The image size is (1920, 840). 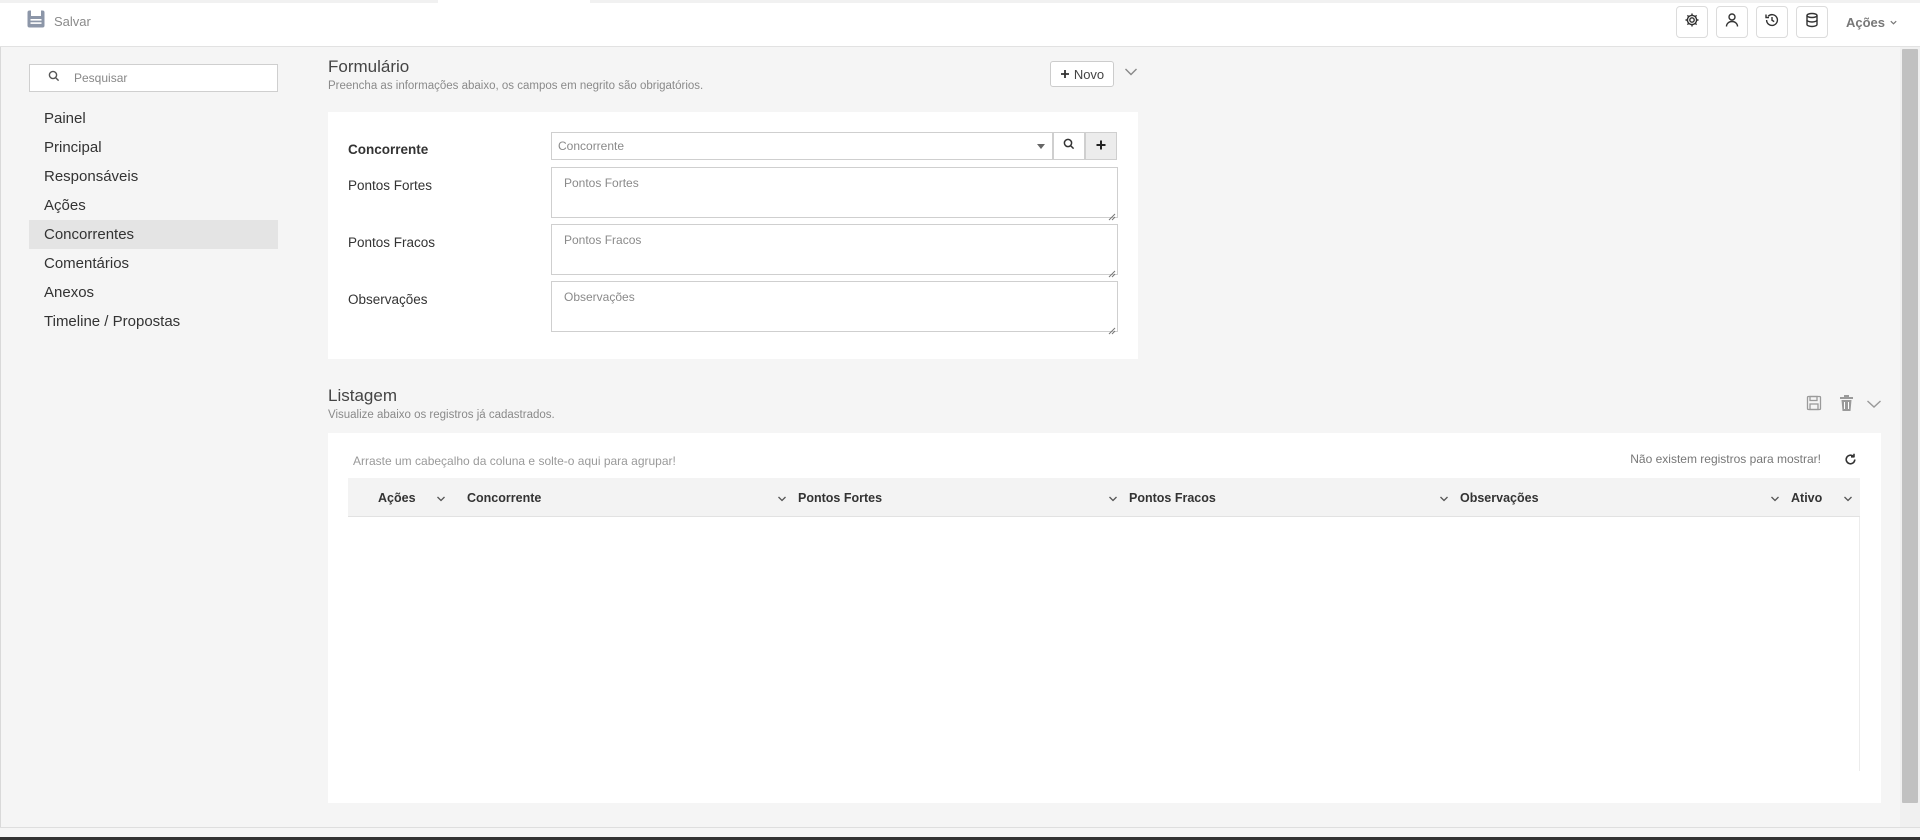 I want to click on new-button-label: Novo, so click(x=1089, y=74).